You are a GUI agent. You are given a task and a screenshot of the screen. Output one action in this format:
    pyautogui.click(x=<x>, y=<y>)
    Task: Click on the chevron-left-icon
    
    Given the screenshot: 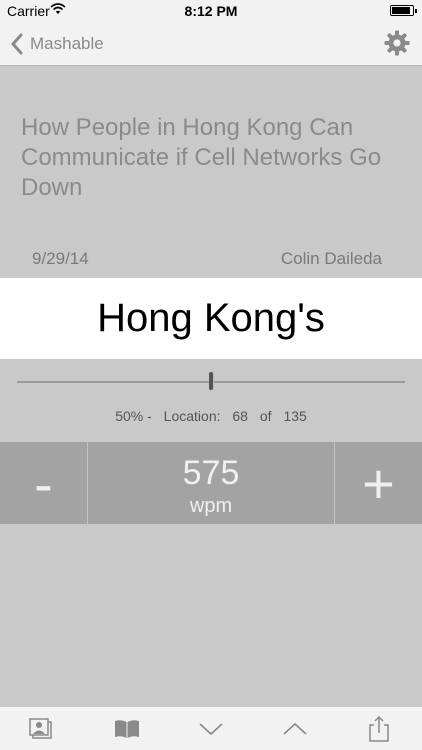 What is the action you would take?
    pyautogui.click(x=17, y=44)
    